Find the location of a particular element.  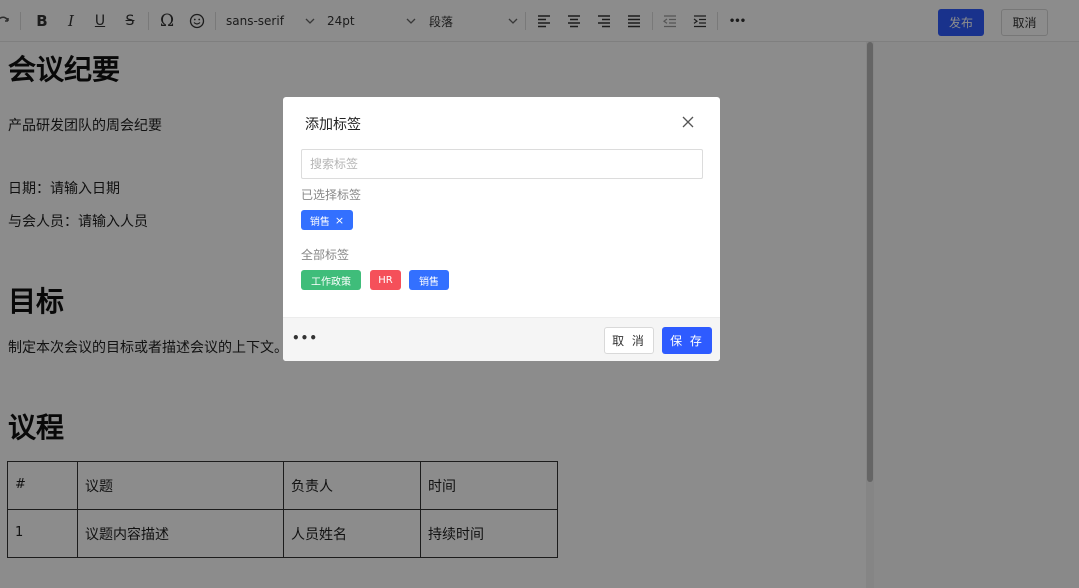

tag-option-hr: HR is located at coordinates (385, 280).